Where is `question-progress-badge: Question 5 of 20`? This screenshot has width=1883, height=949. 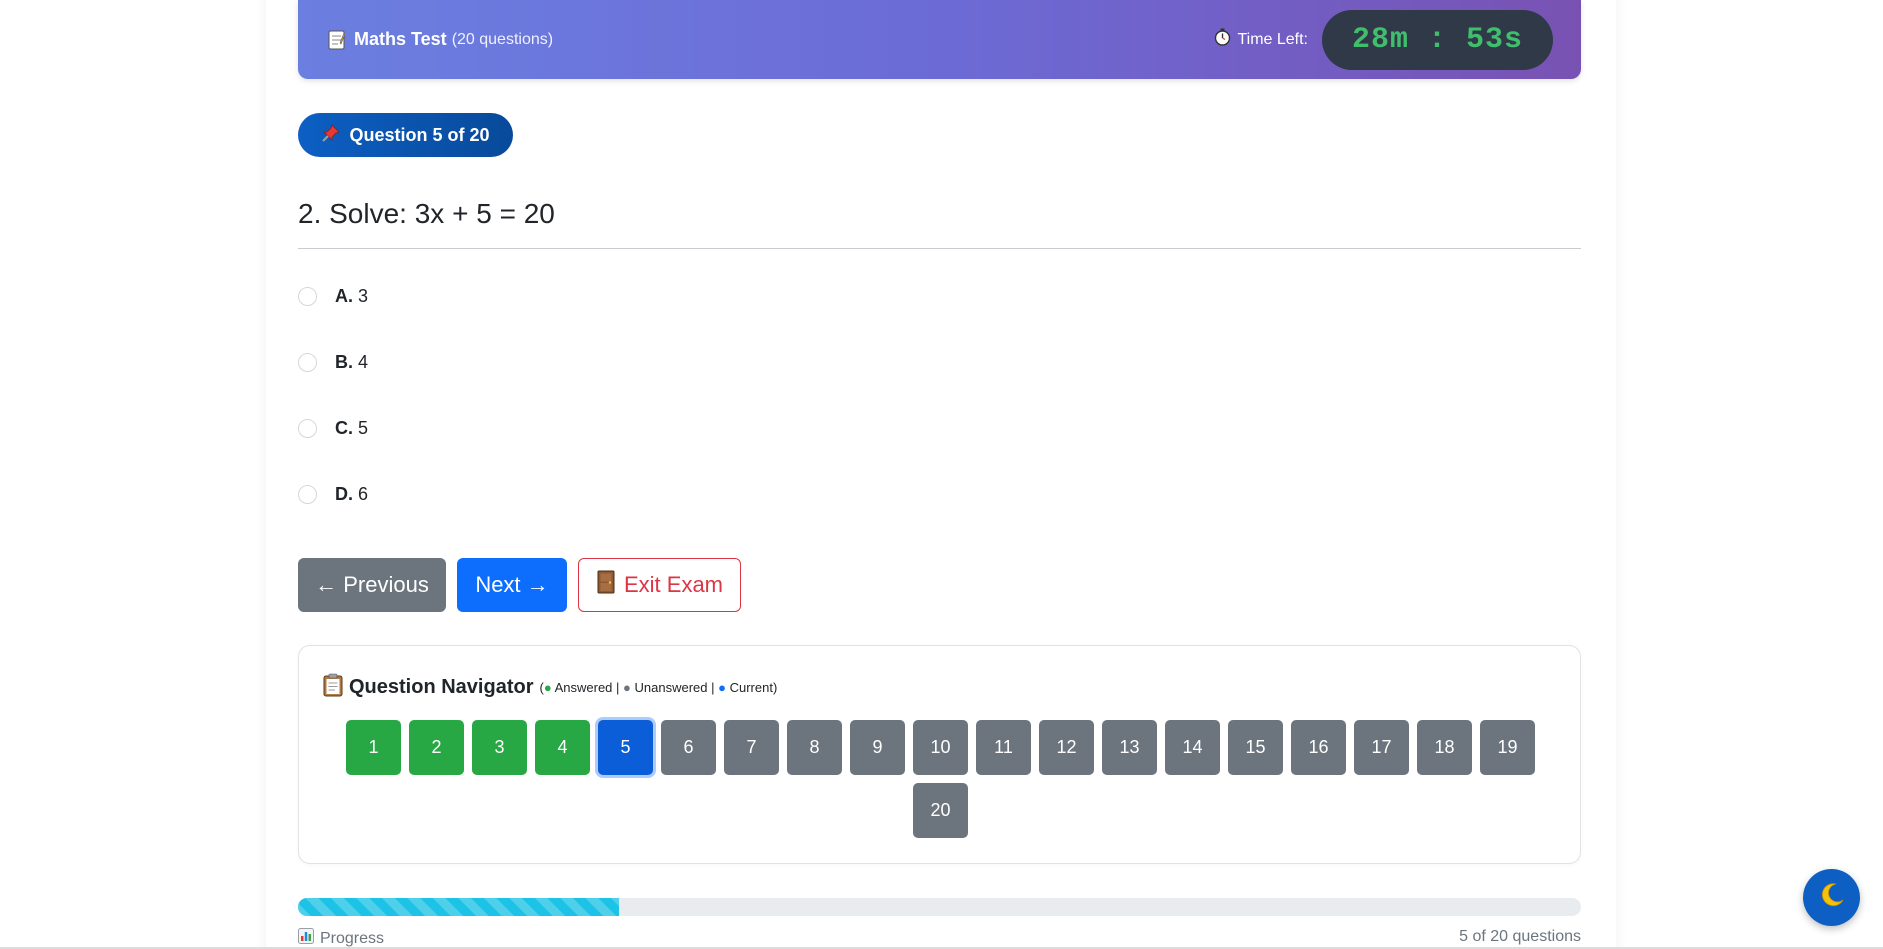 question-progress-badge: Question 5 of 20 is located at coordinates (405, 135).